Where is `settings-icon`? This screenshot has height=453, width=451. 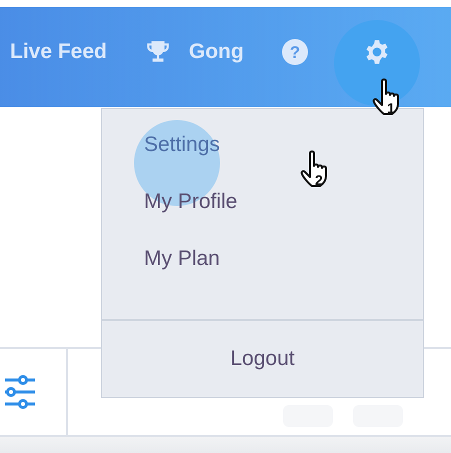
settings-icon is located at coordinates (377, 52).